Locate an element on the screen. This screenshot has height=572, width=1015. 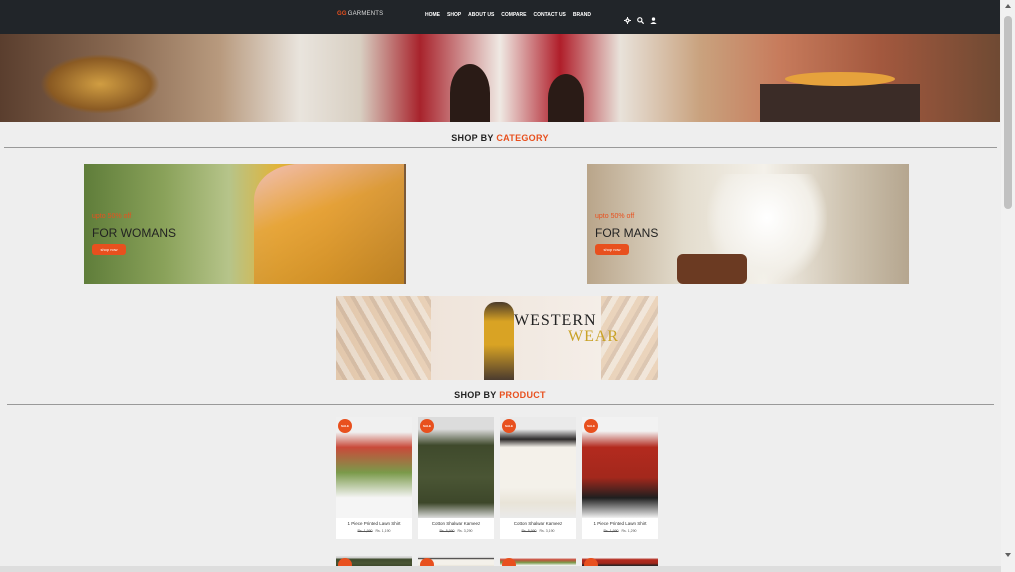
western-title-line2: WEAR is located at coordinates (594, 336).